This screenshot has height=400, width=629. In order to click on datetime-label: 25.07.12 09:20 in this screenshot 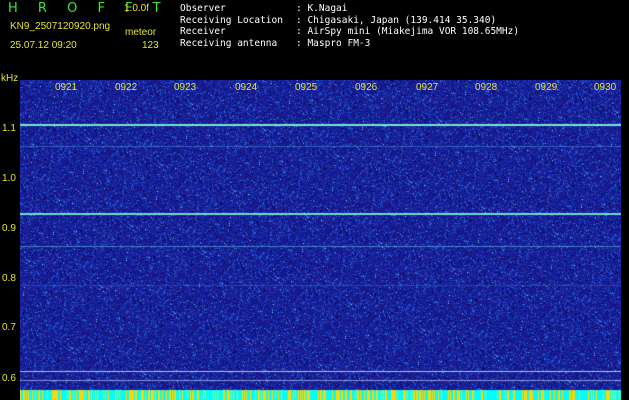, I will do `click(43, 45)`.